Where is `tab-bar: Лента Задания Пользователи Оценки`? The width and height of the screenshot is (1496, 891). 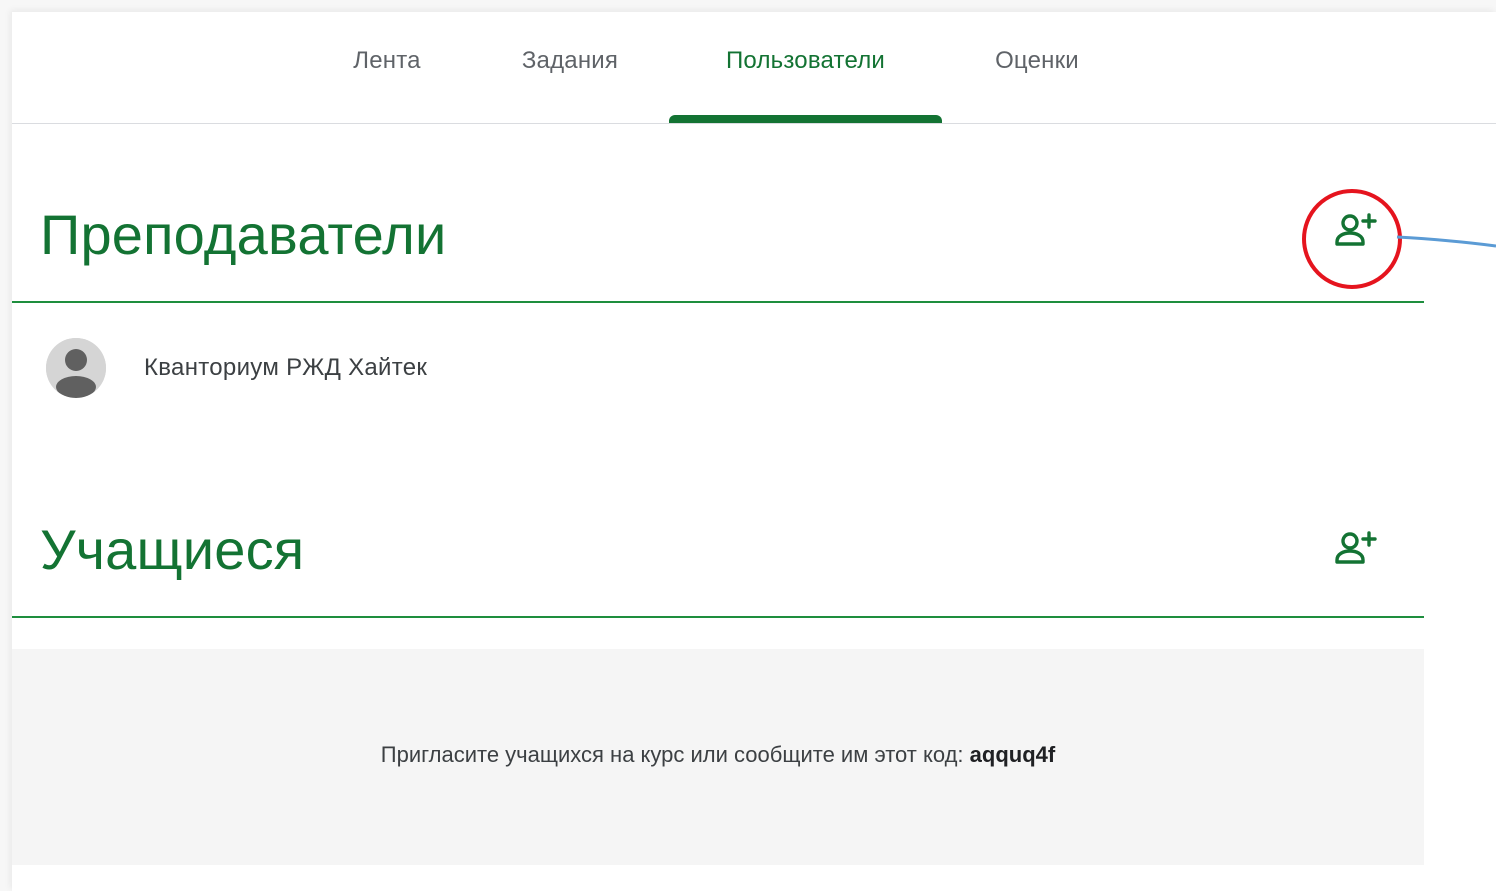
tab-bar: Лента Задания Пользователи Оценки is located at coordinates (754, 68).